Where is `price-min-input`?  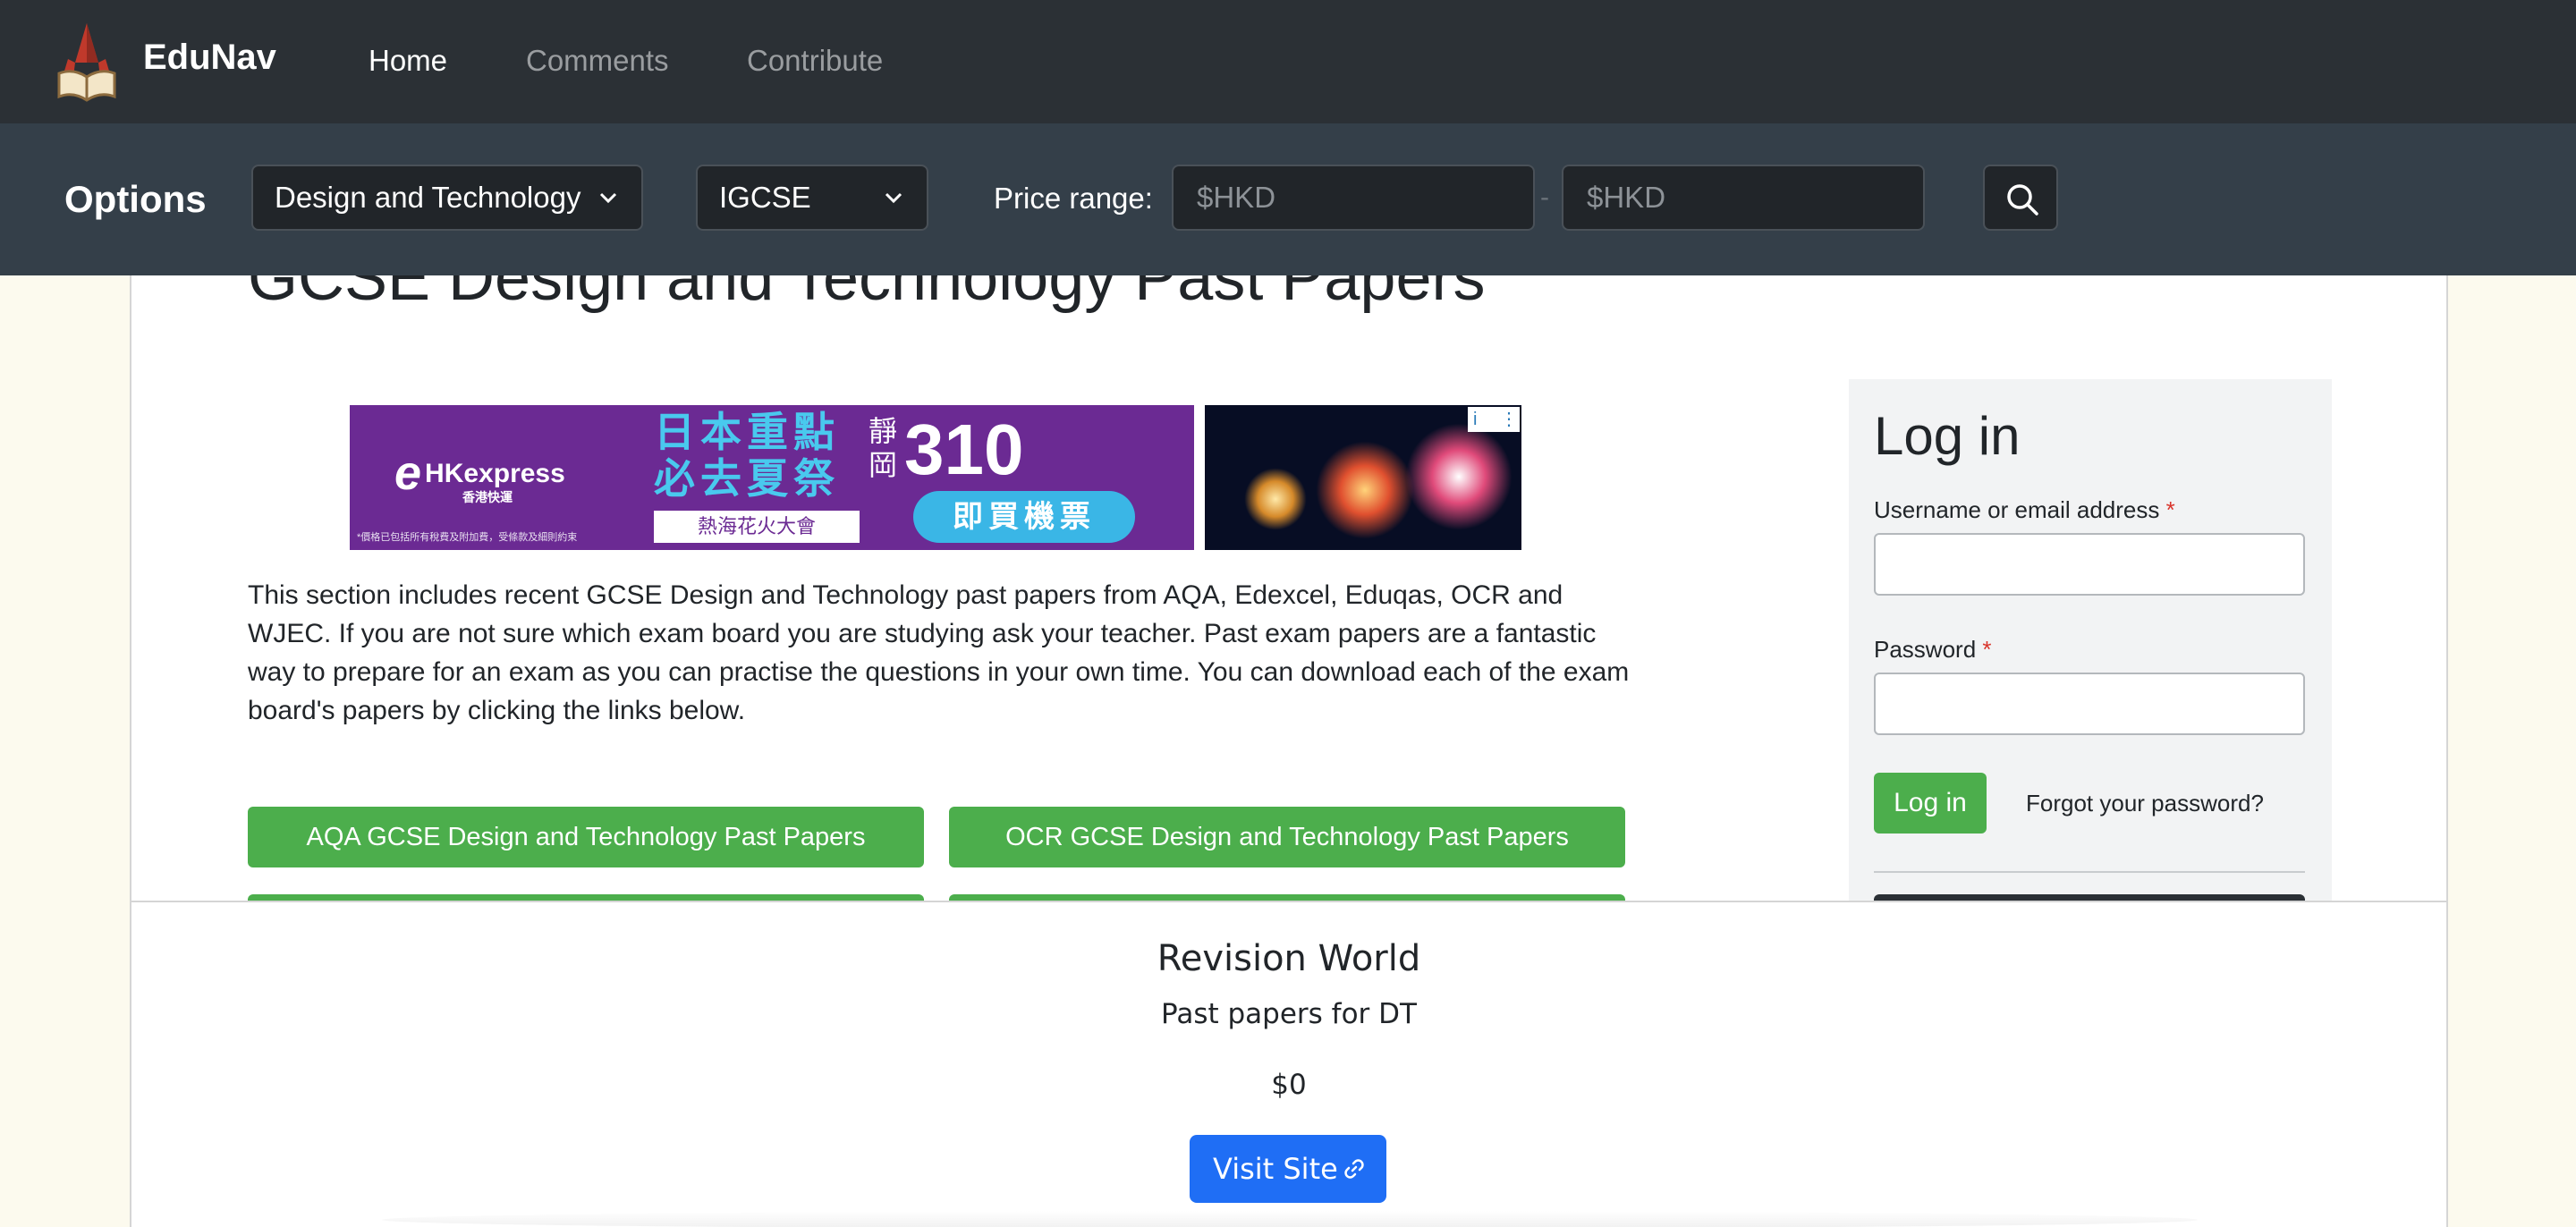 price-min-input is located at coordinates (1353, 198).